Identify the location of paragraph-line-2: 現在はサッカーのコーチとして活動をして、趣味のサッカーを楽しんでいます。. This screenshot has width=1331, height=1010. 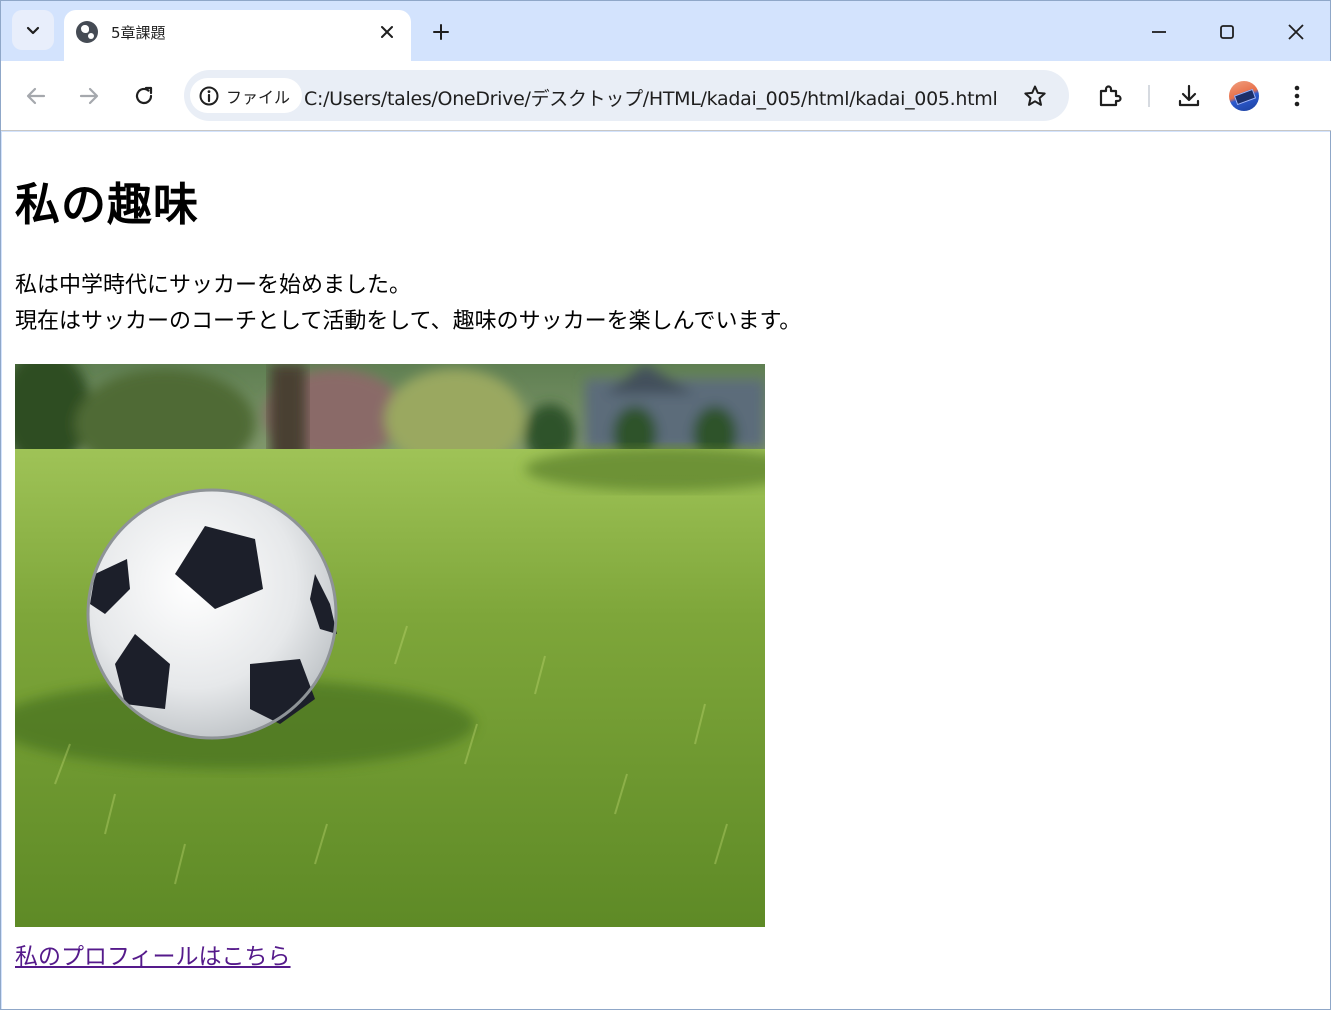
(408, 321).